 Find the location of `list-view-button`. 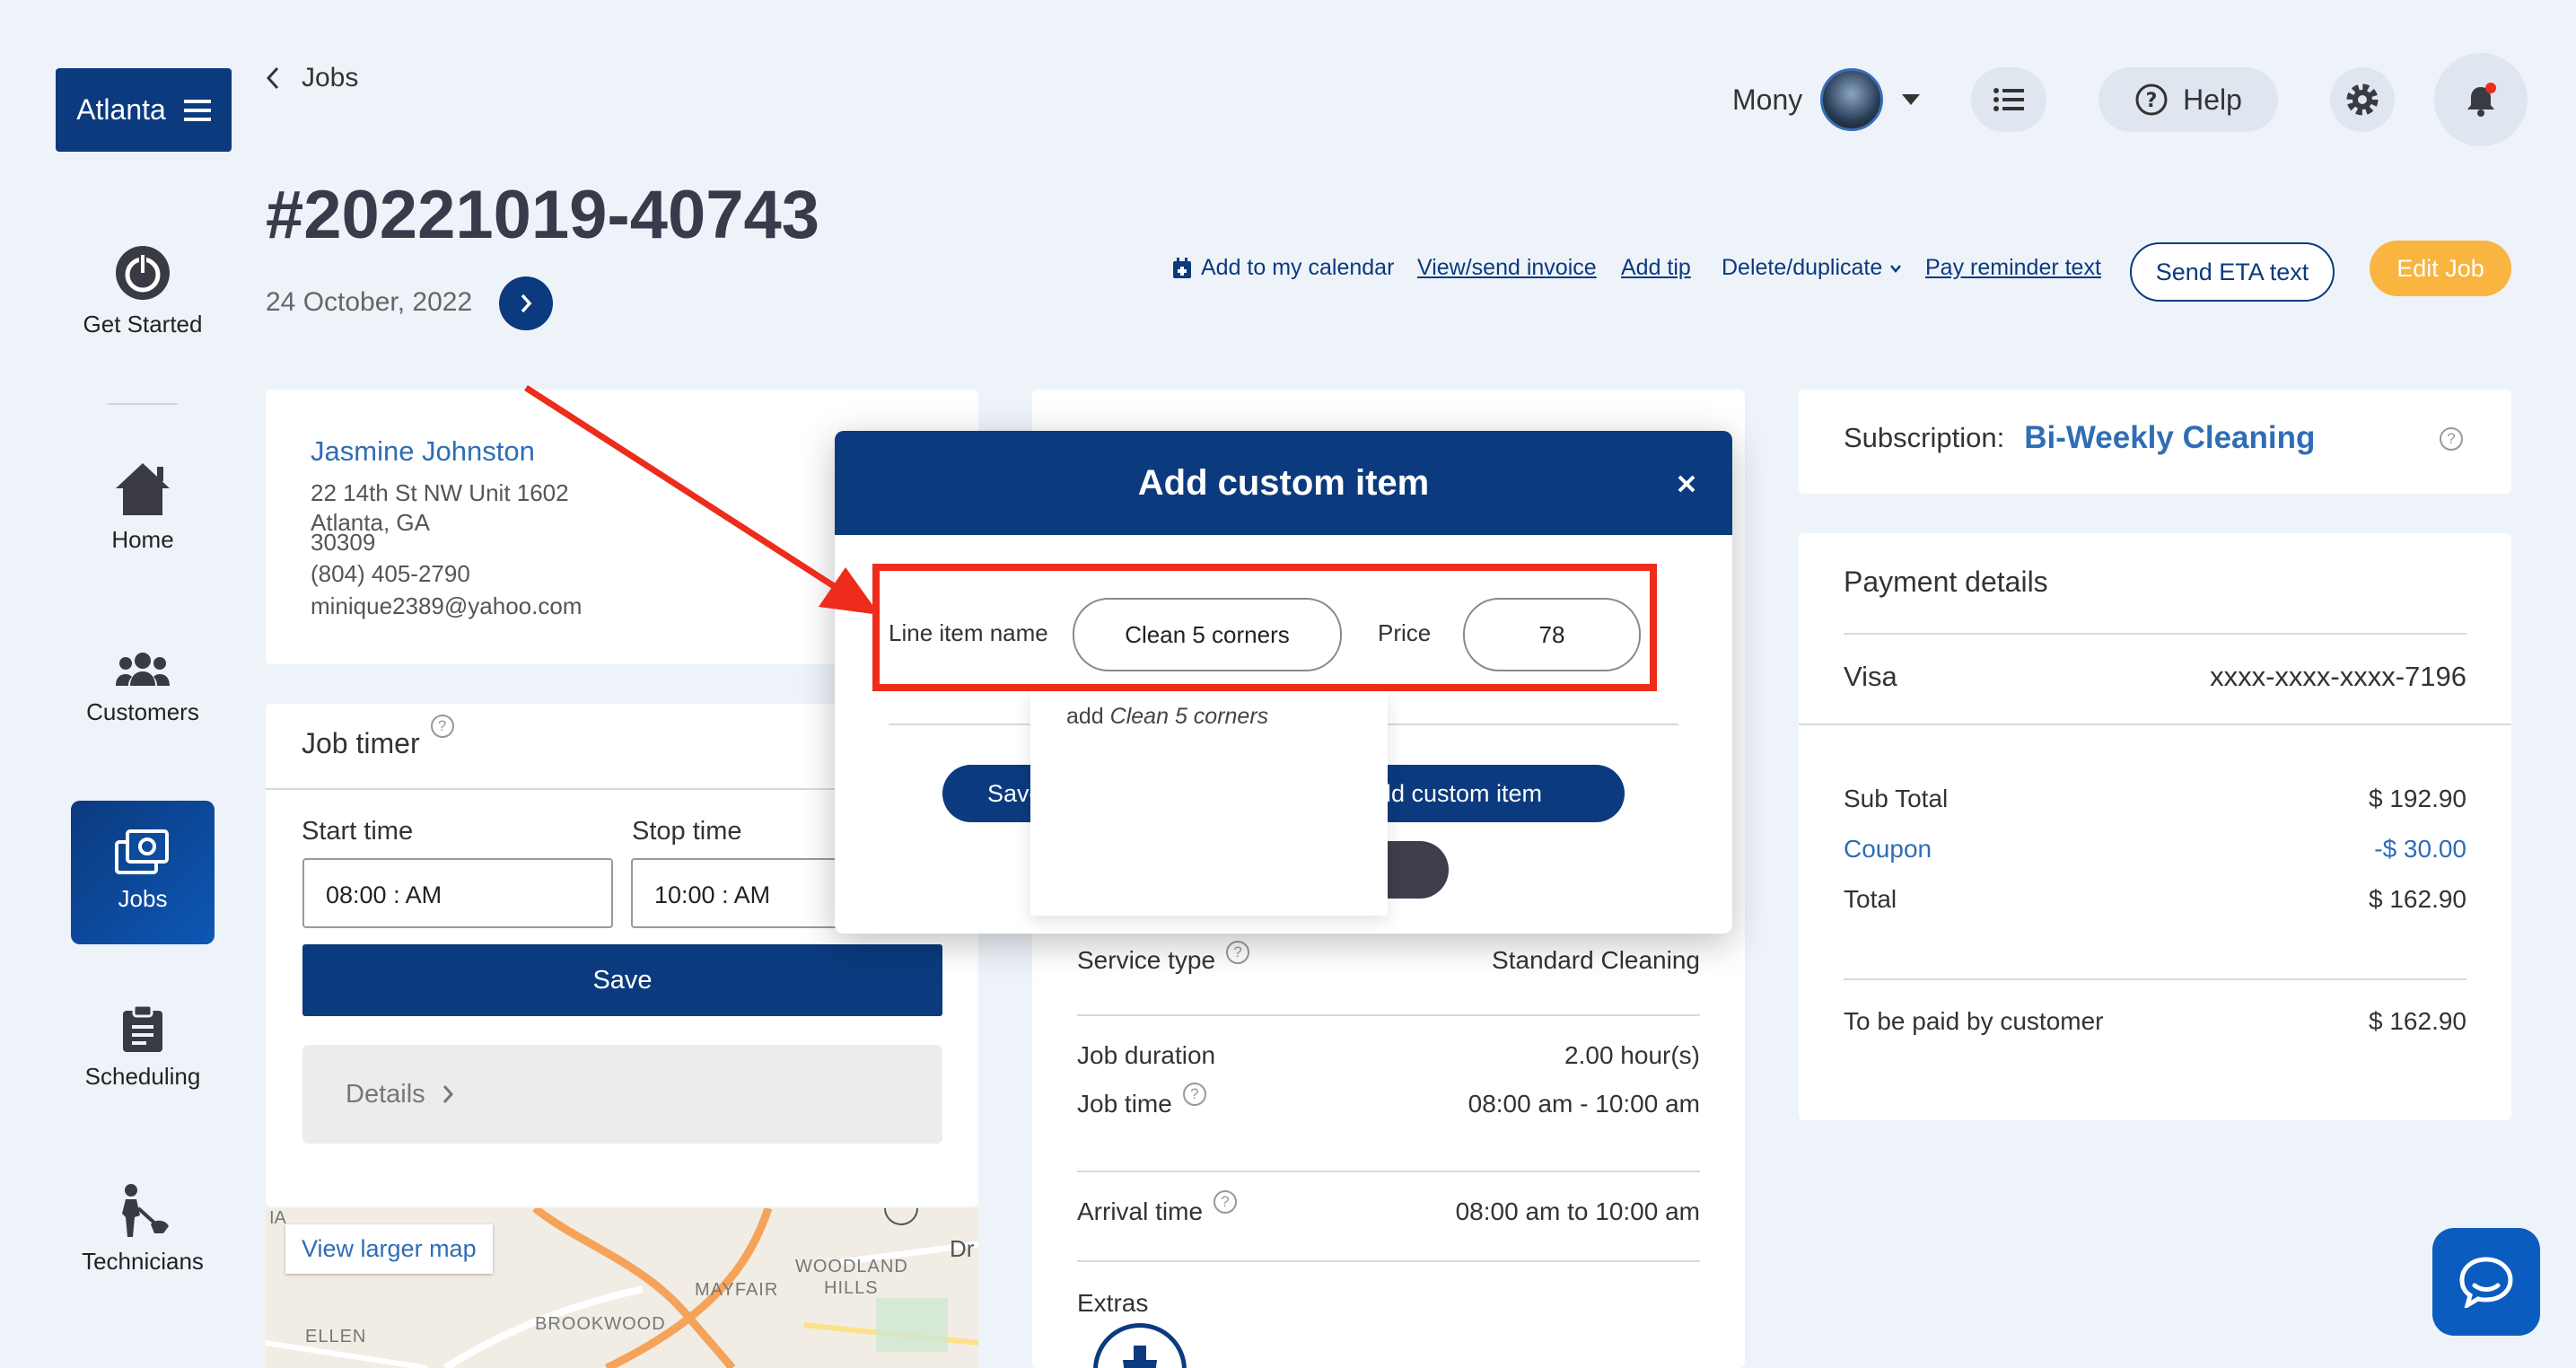

list-view-button is located at coordinates (2008, 99).